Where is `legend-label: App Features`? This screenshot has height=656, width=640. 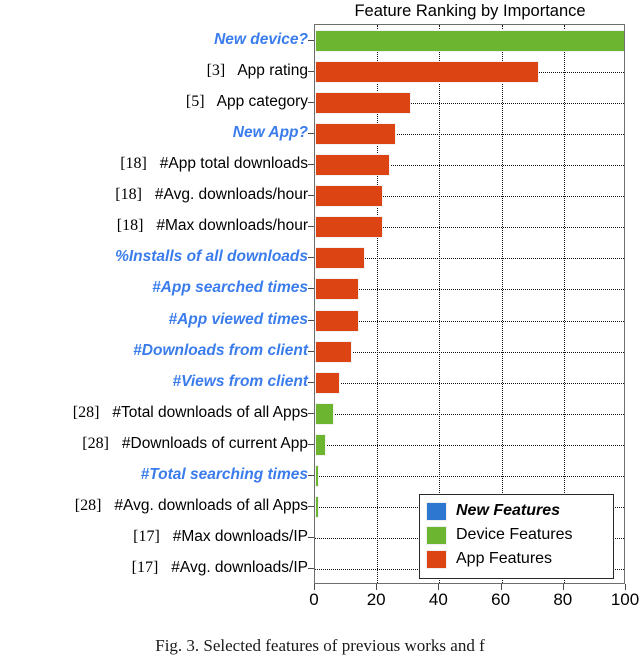 legend-label: App Features is located at coordinates (504, 558).